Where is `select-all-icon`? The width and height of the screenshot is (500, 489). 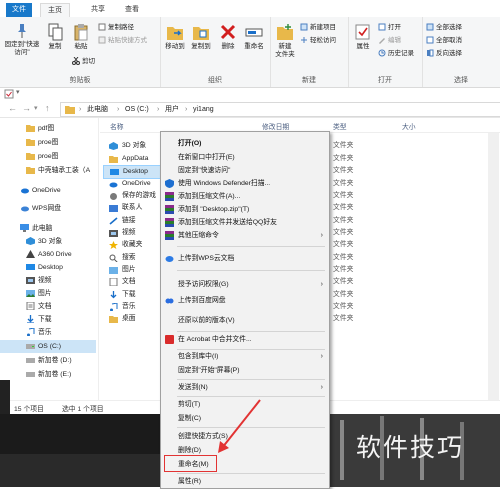 select-all-icon is located at coordinates (430, 27).